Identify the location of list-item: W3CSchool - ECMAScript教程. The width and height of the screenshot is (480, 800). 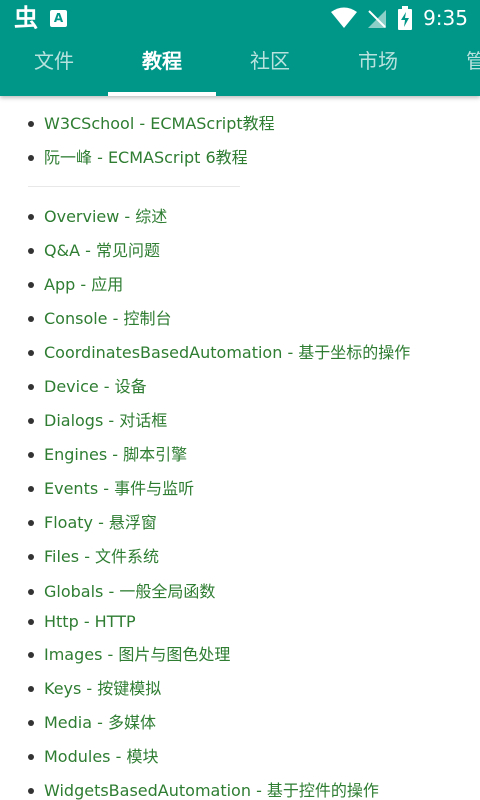
(151, 124).